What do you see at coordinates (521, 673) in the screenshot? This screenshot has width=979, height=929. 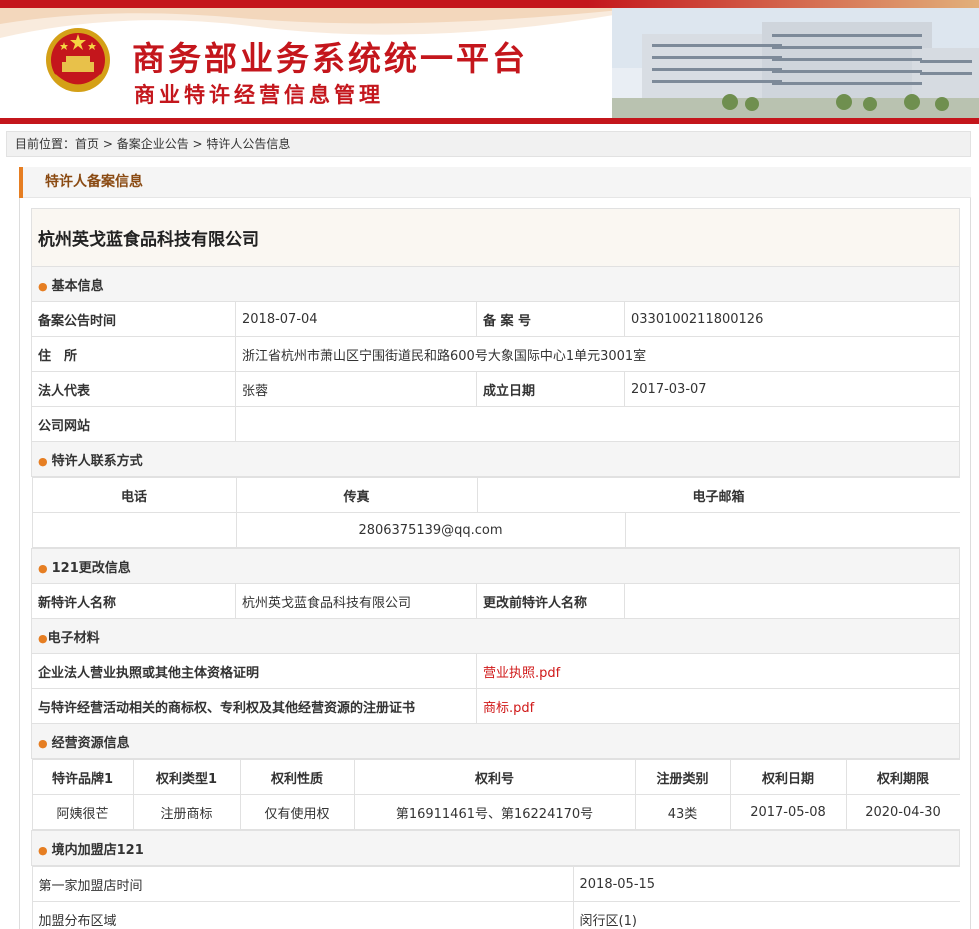 I see `business-license-pdf-link: 营业执照.pdf` at bounding box center [521, 673].